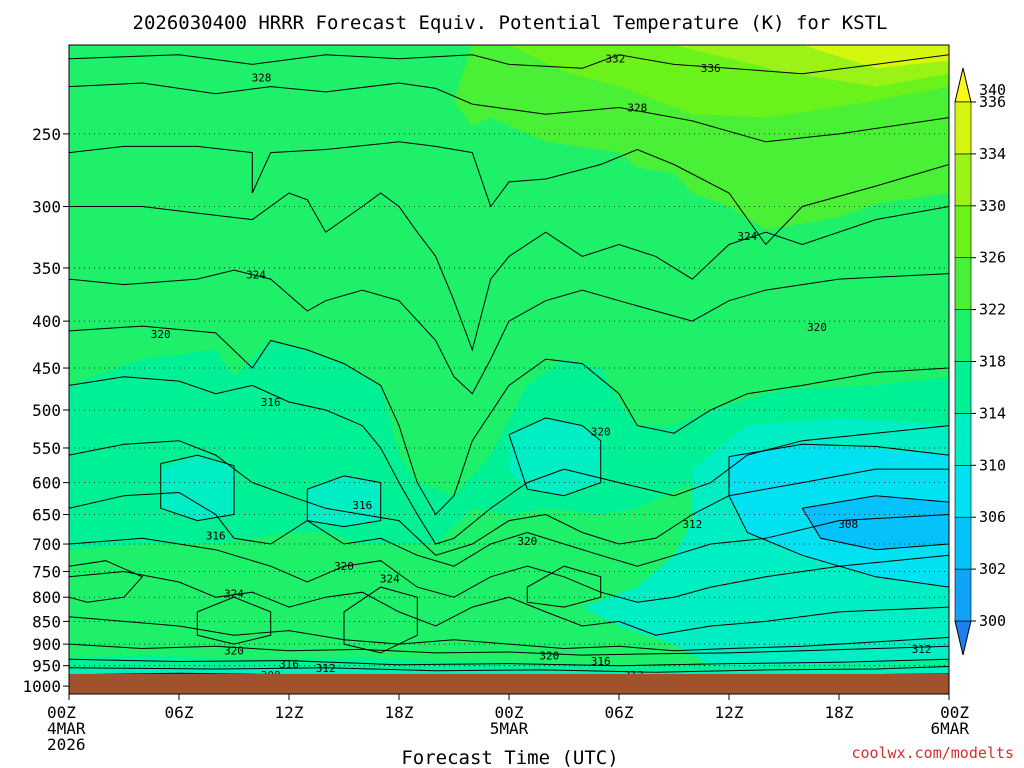 The width and height of the screenshot is (1024, 768). I want to click on colorbar-label: 318, so click(992, 362).